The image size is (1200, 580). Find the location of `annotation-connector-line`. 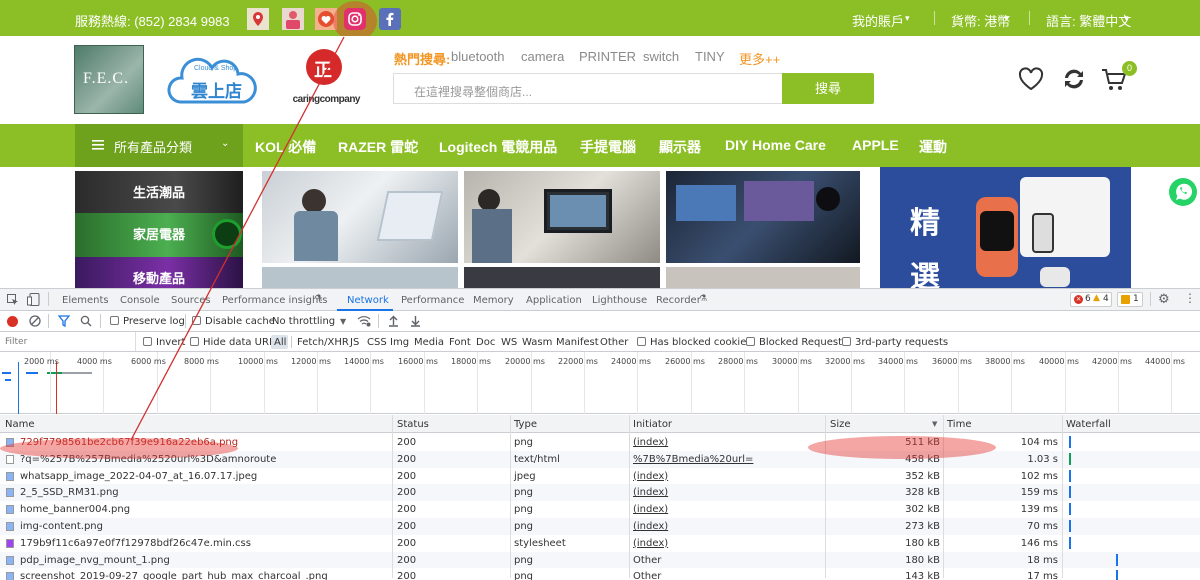

annotation-connector-line is located at coordinates (237, 238).